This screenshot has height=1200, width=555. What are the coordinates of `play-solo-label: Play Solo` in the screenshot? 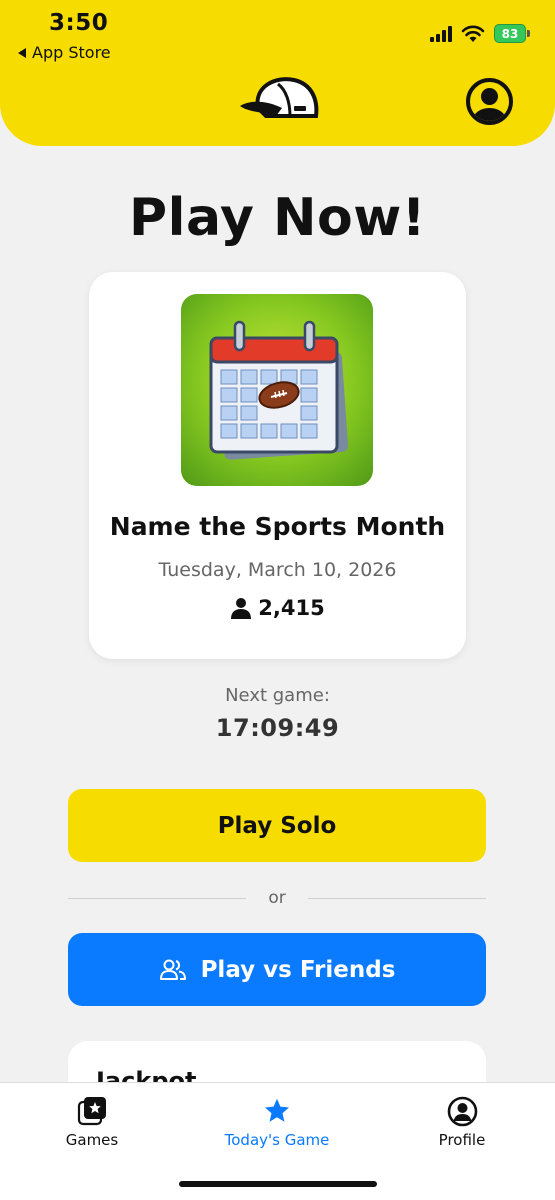 It's located at (277, 825).